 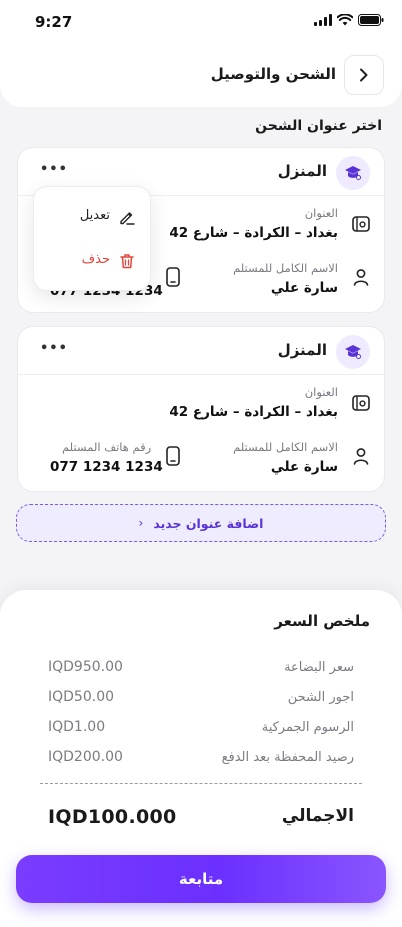 I want to click on continue-button: متابعة, so click(x=201, y=879).